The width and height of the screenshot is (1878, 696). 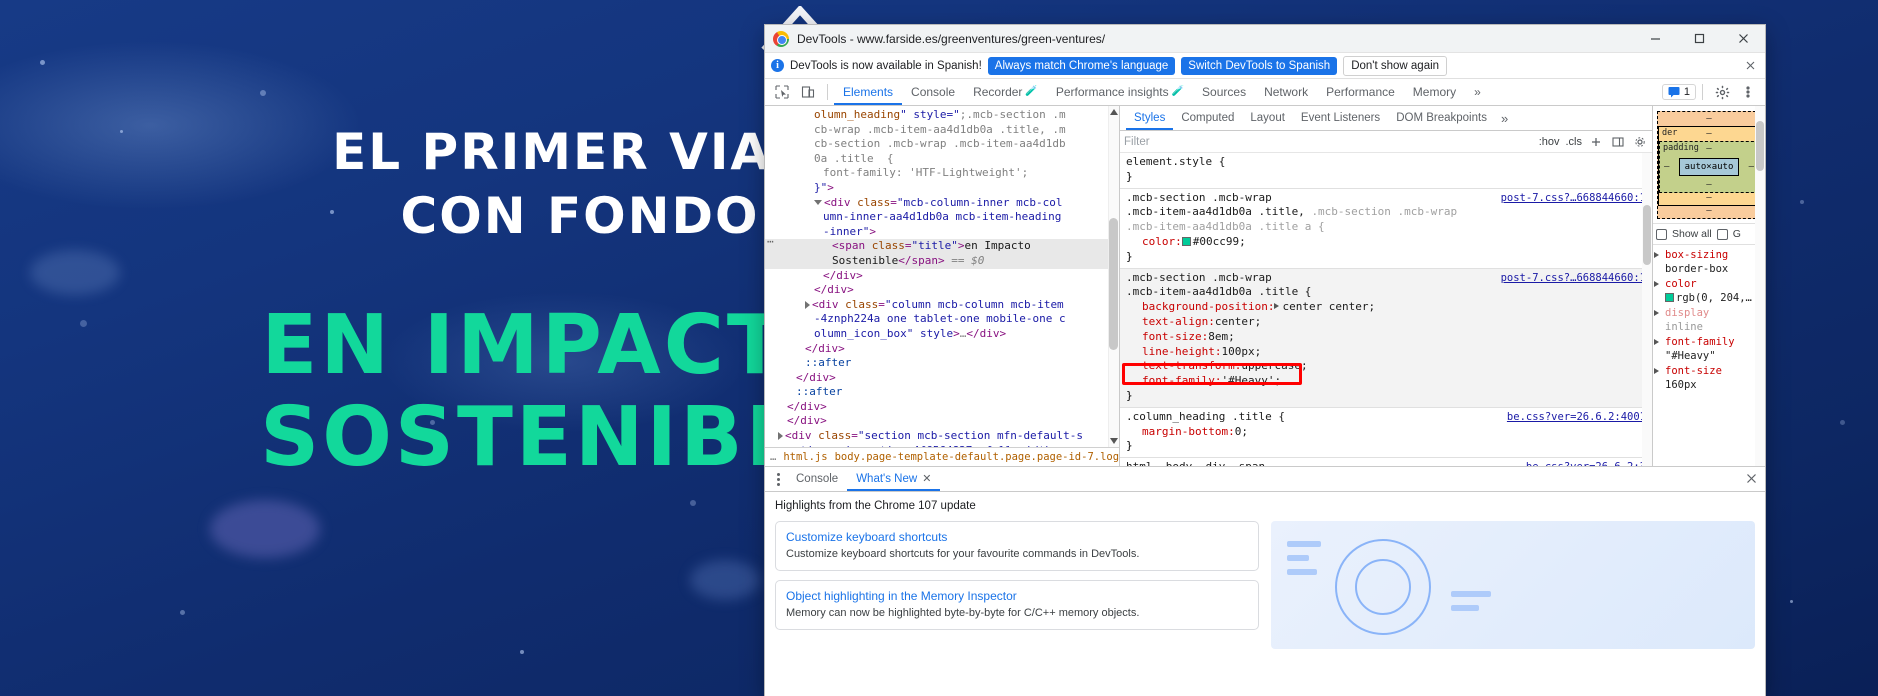 What do you see at coordinates (942, 173) in the screenshot?
I see `dom-node-line: font-family: 'HTF-Lightweight';` at bounding box center [942, 173].